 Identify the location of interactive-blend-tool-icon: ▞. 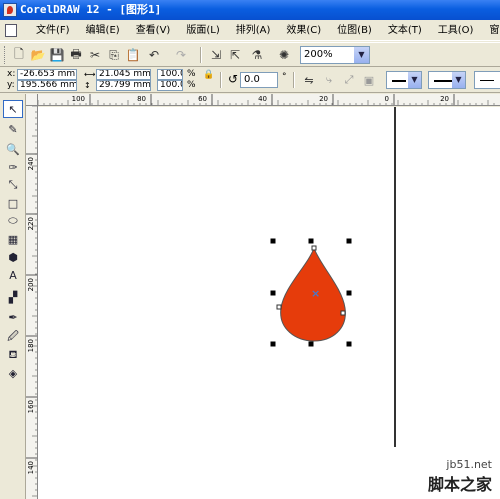
(13, 297).